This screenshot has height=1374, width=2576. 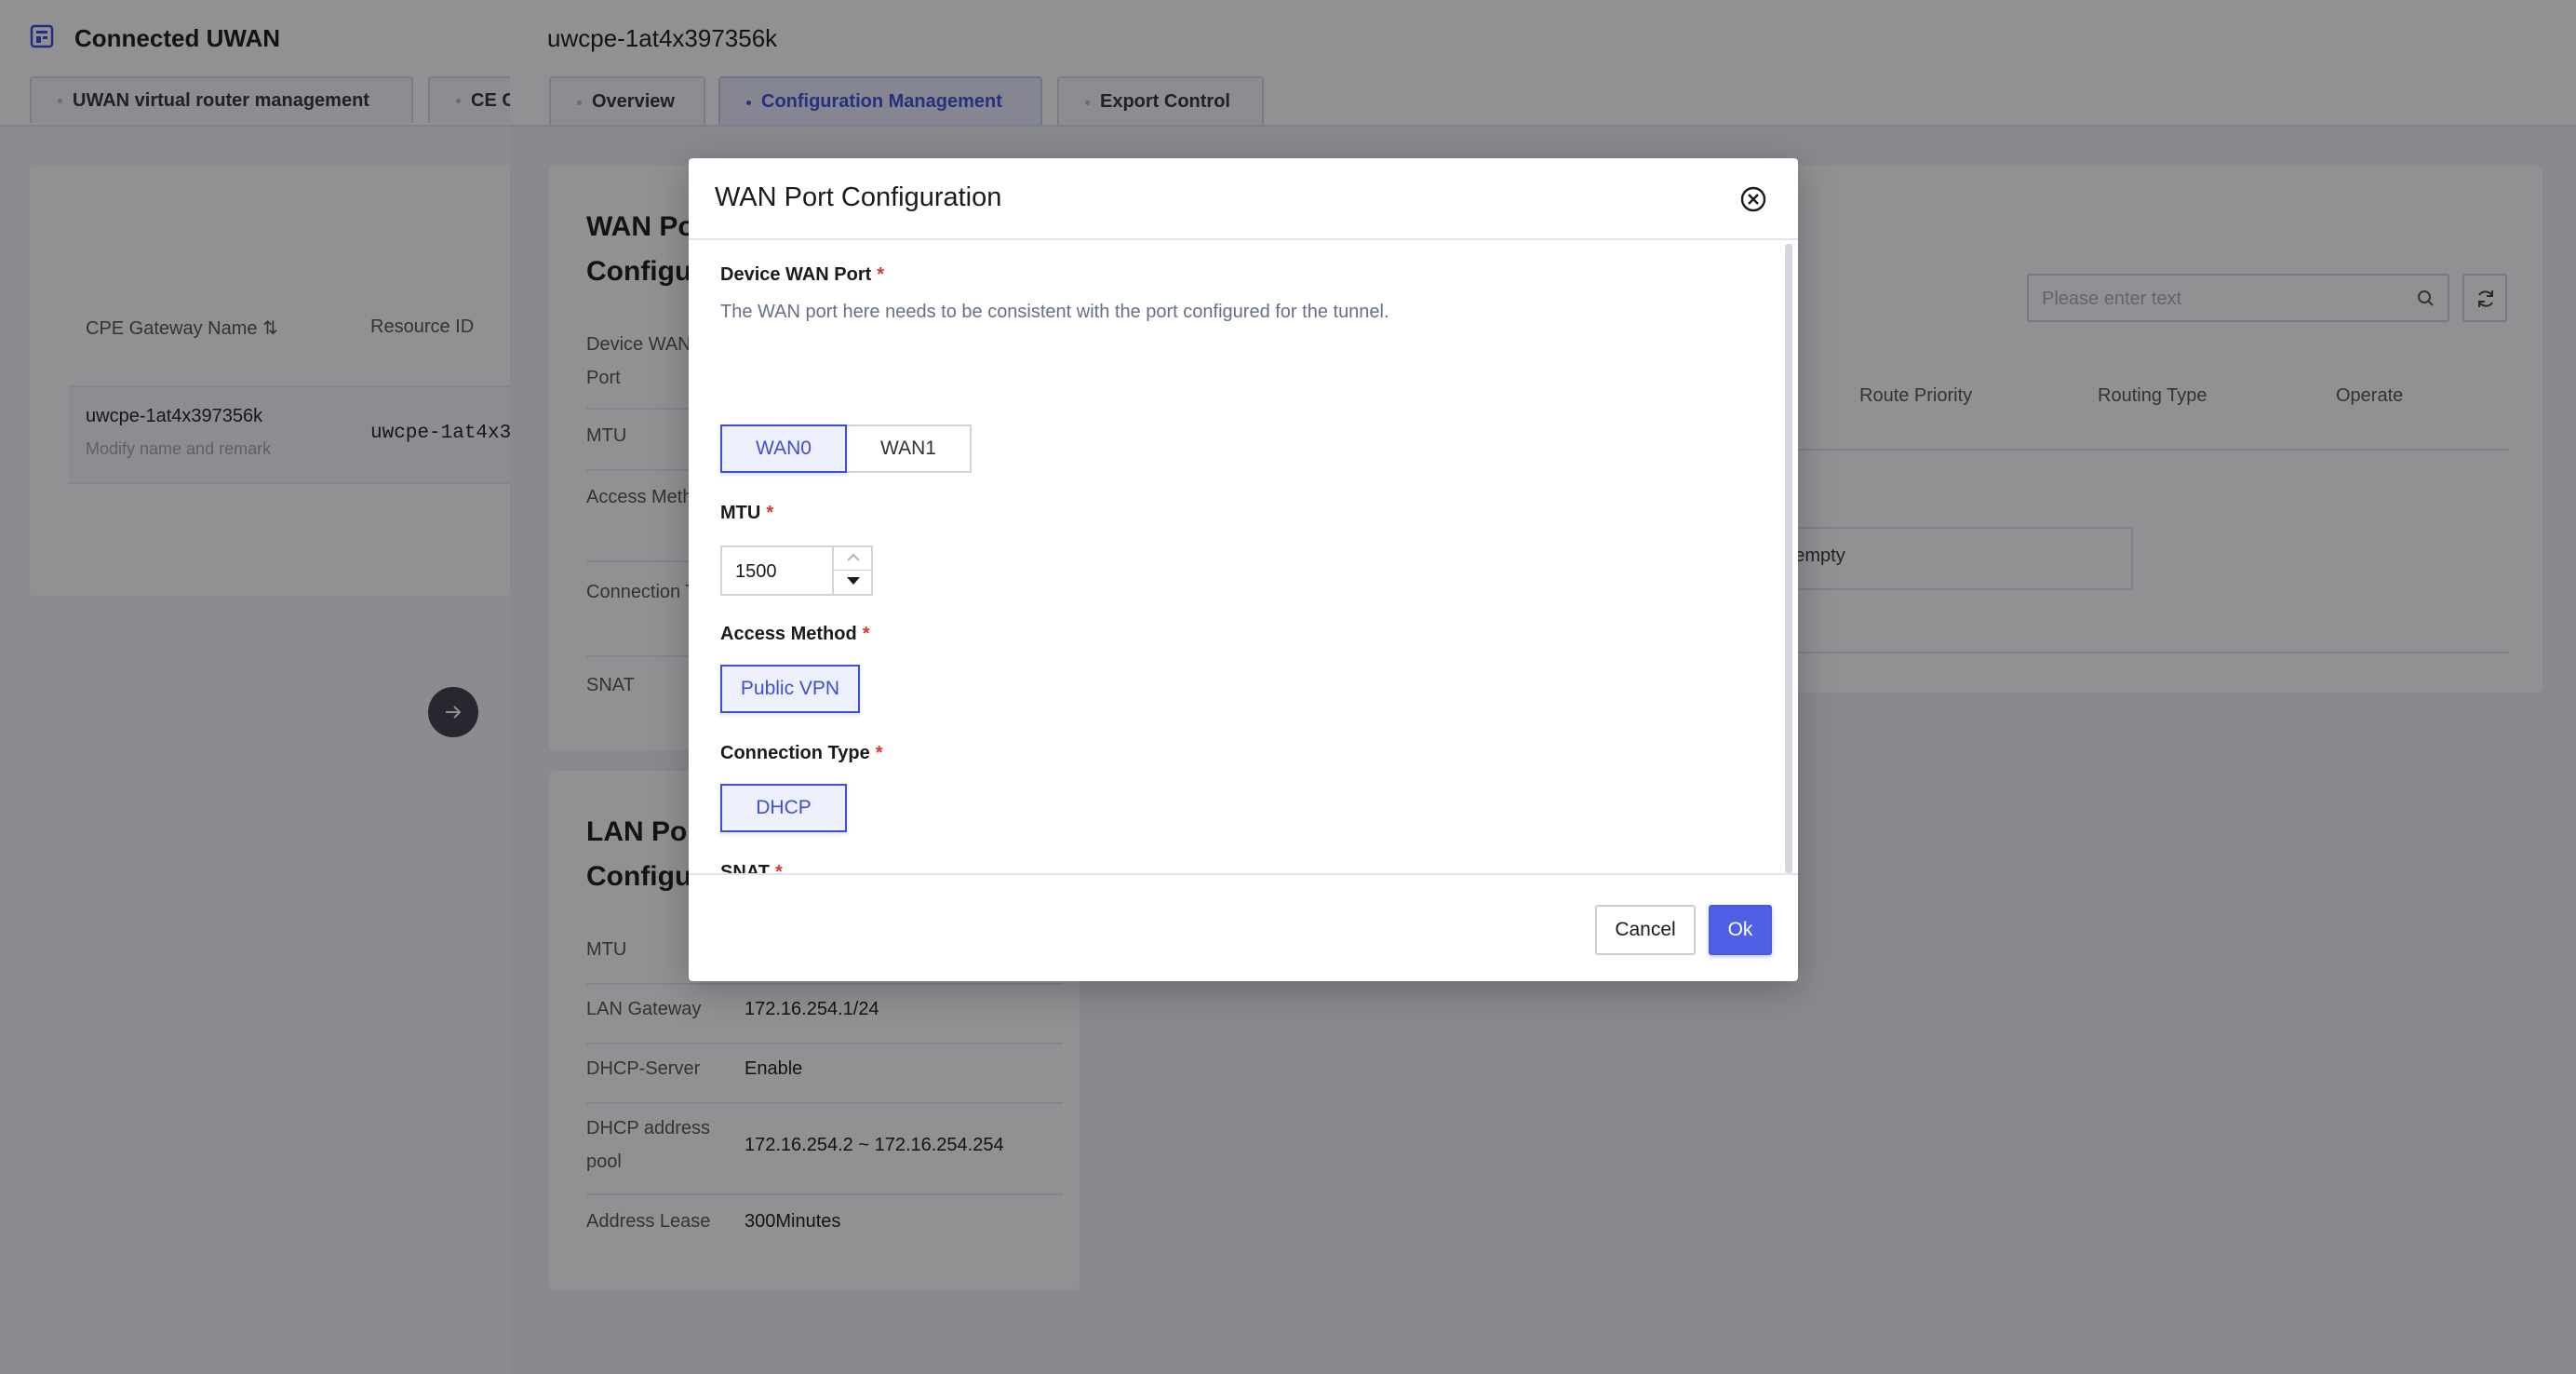 What do you see at coordinates (1243, 199) in the screenshot?
I see `dialog-header: WAN Port Configuration` at bounding box center [1243, 199].